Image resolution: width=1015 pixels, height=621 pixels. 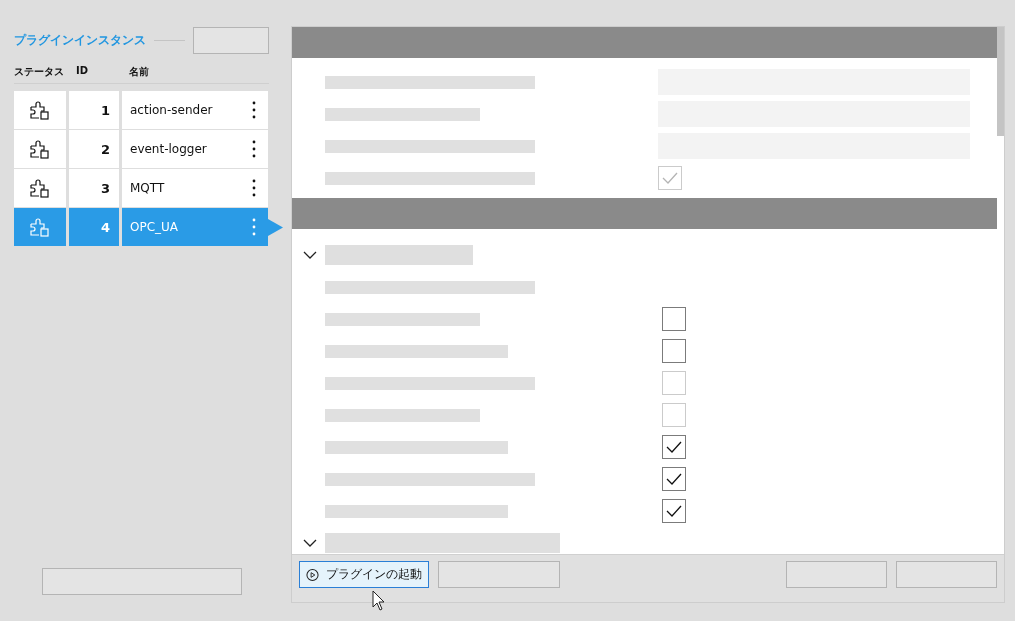 I want to click on play-icon, so click(x=312, y=574).